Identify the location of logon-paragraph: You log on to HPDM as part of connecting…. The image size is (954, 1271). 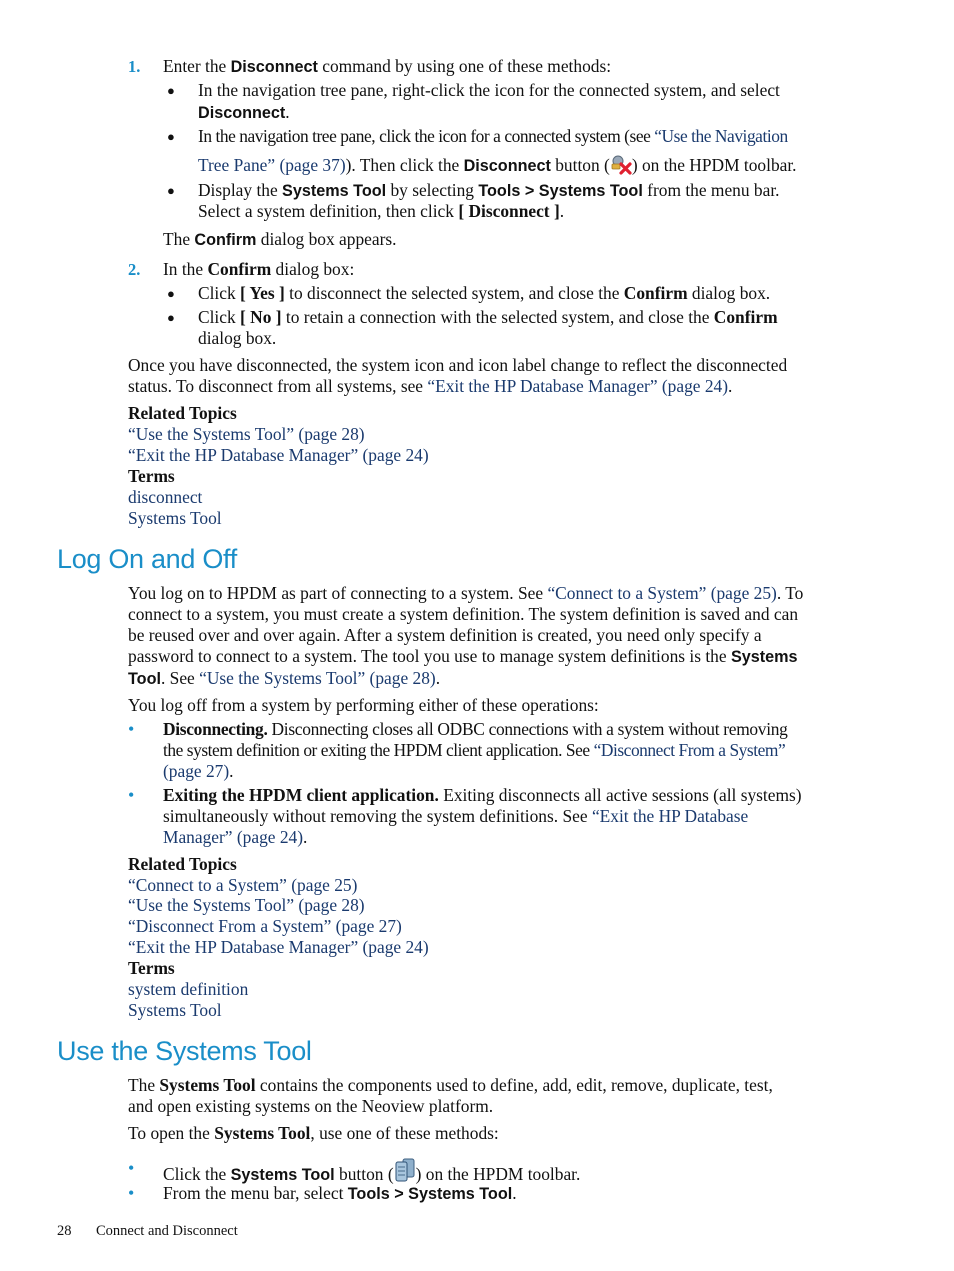
(465, 593).